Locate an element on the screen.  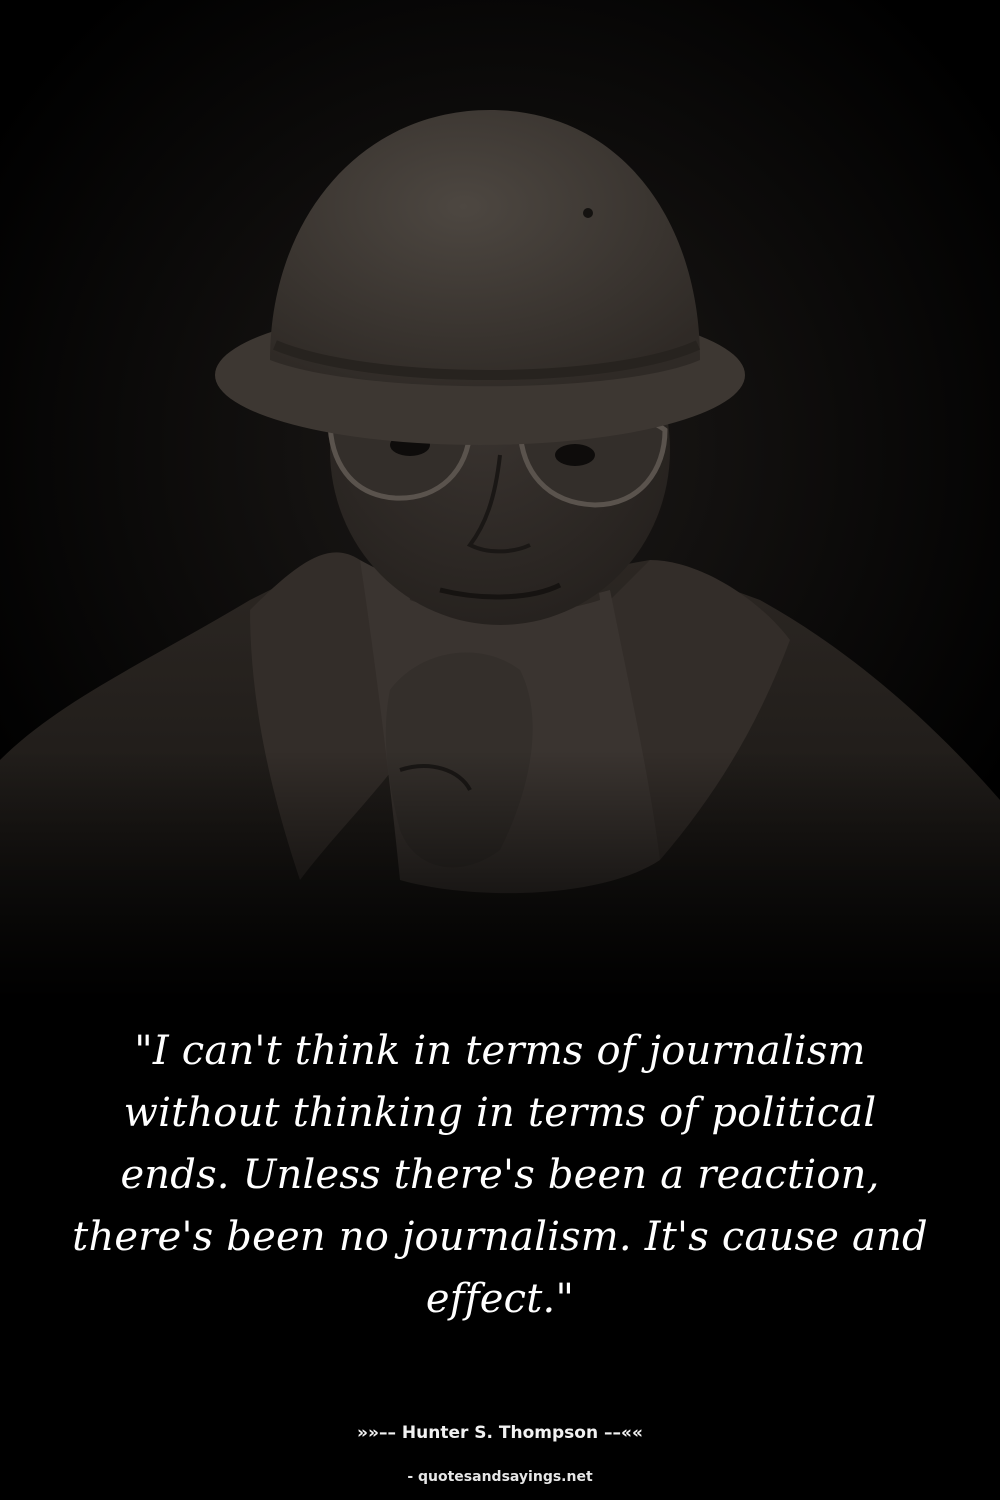
author-name: Hunter S. Thompson is located at coordinates (500, 1433).